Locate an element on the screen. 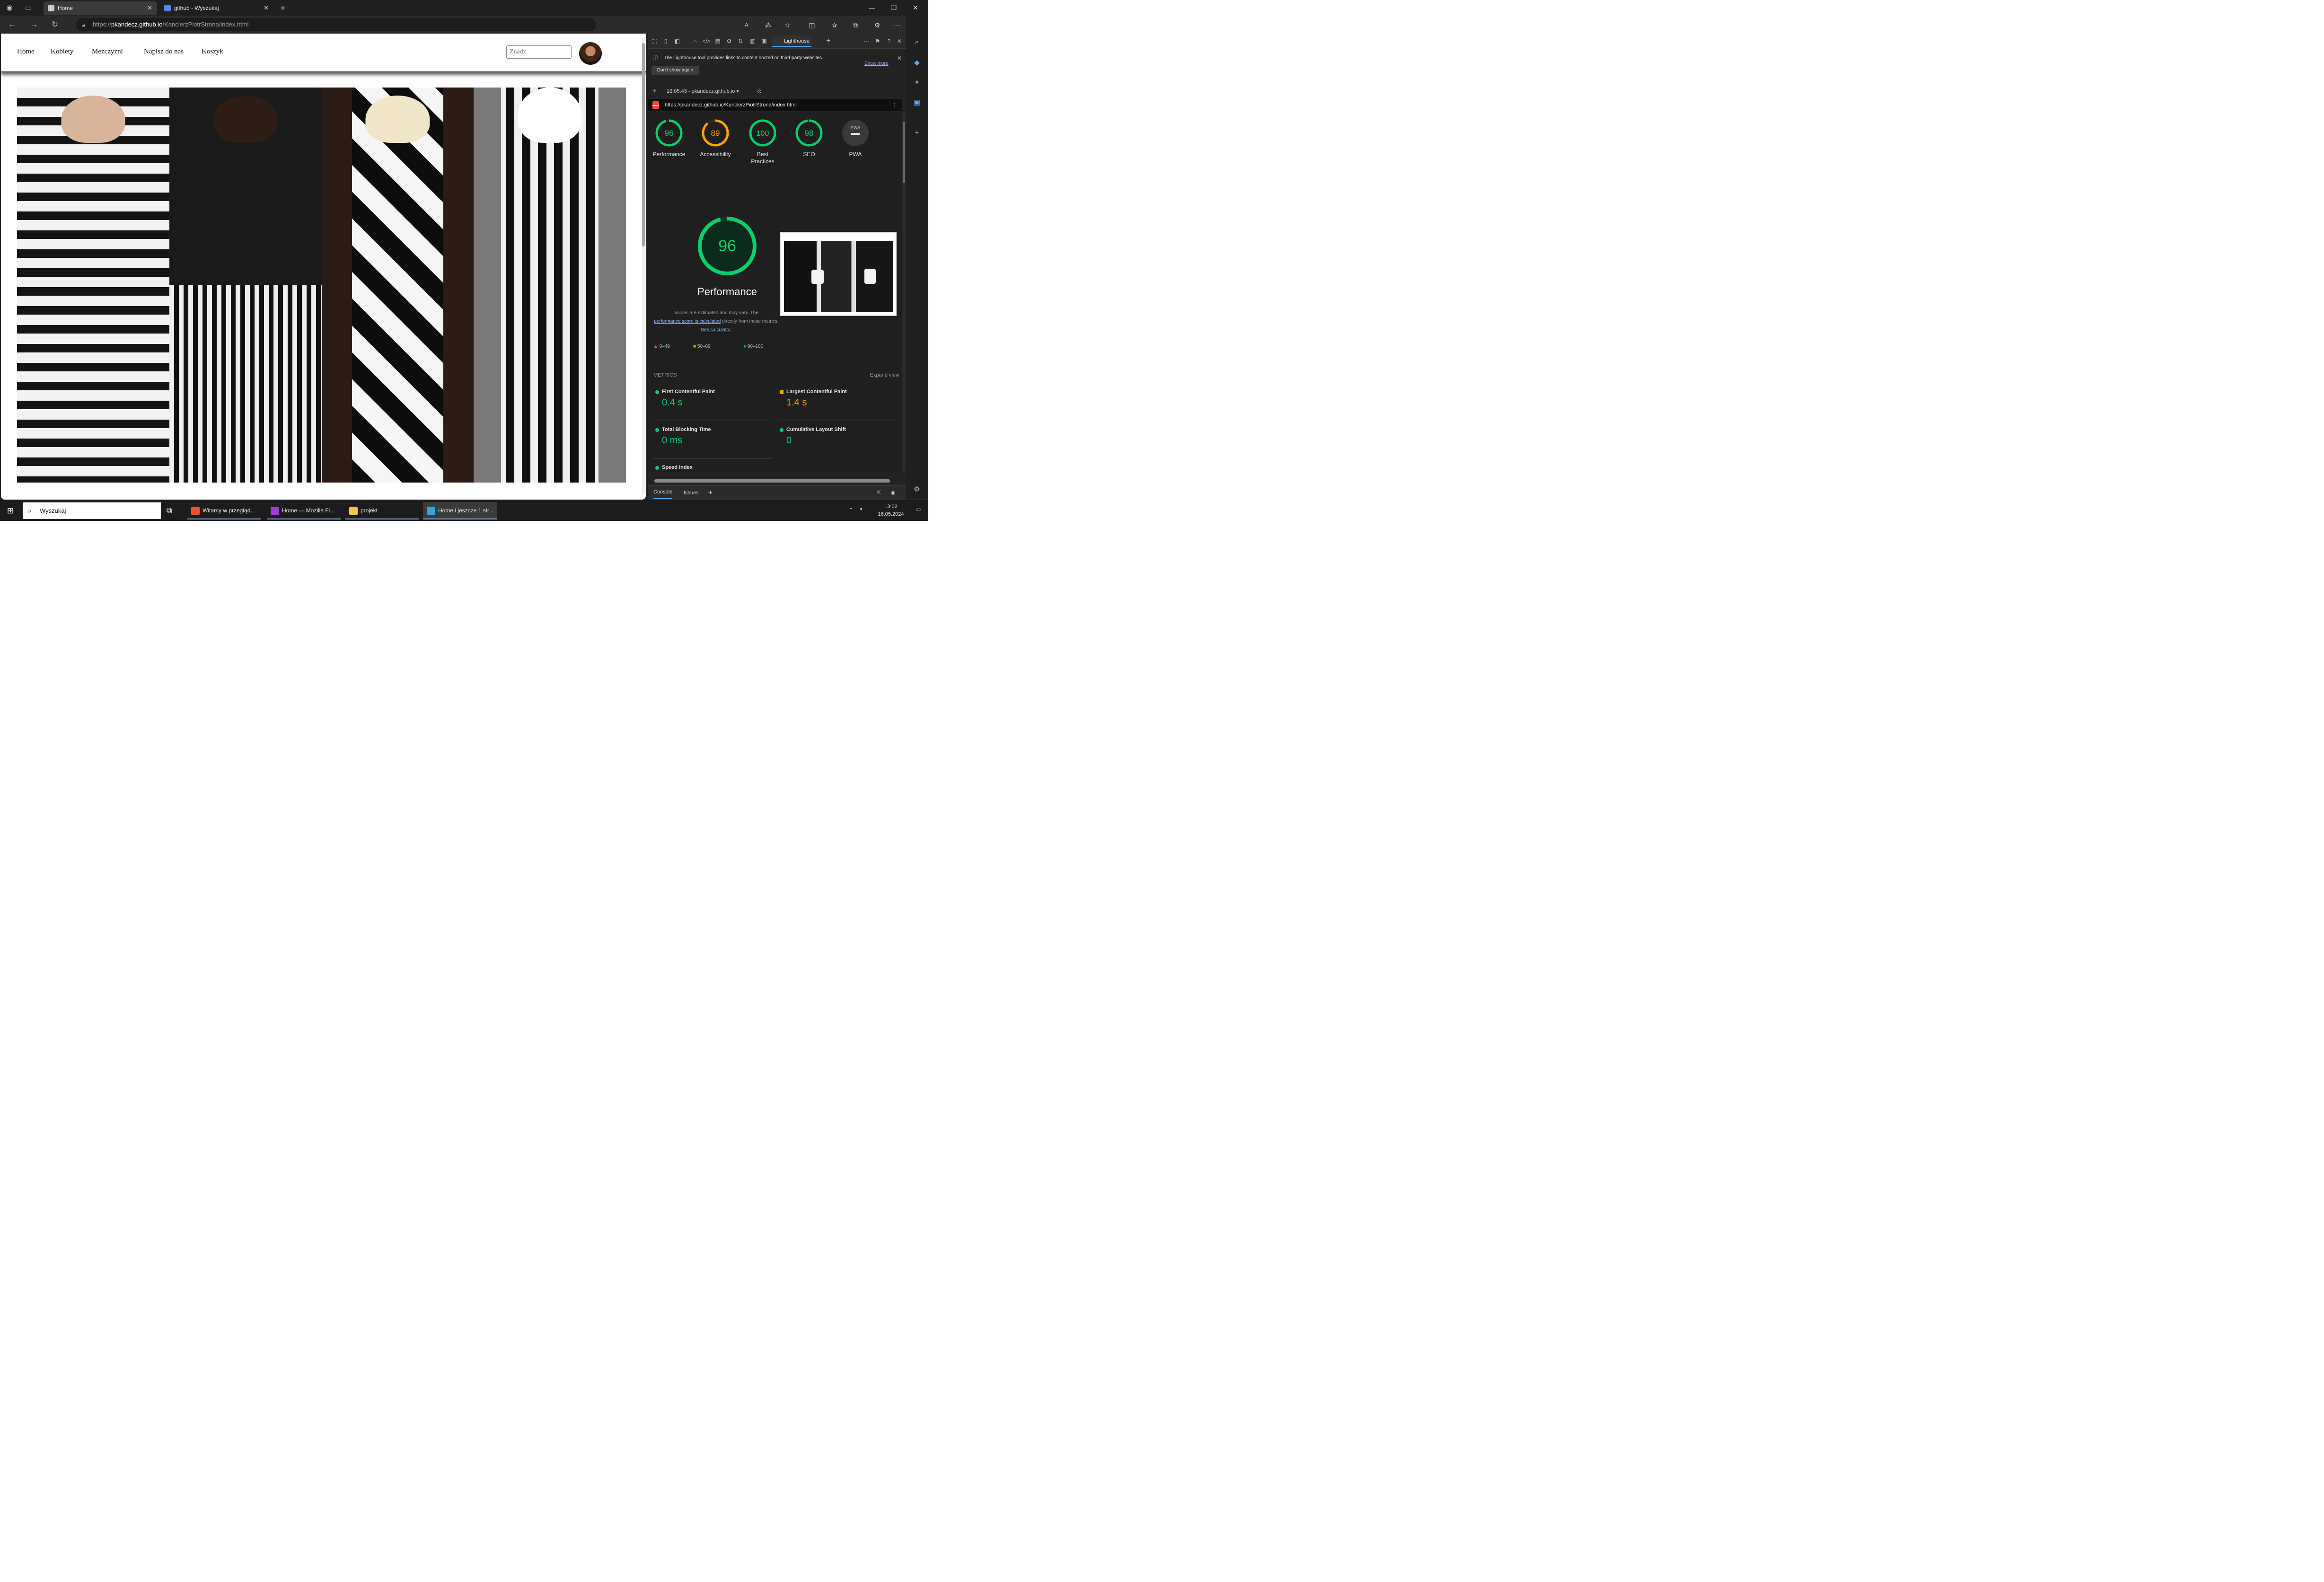  sources-icon: ⚙ is located at coordinates (729, 41).